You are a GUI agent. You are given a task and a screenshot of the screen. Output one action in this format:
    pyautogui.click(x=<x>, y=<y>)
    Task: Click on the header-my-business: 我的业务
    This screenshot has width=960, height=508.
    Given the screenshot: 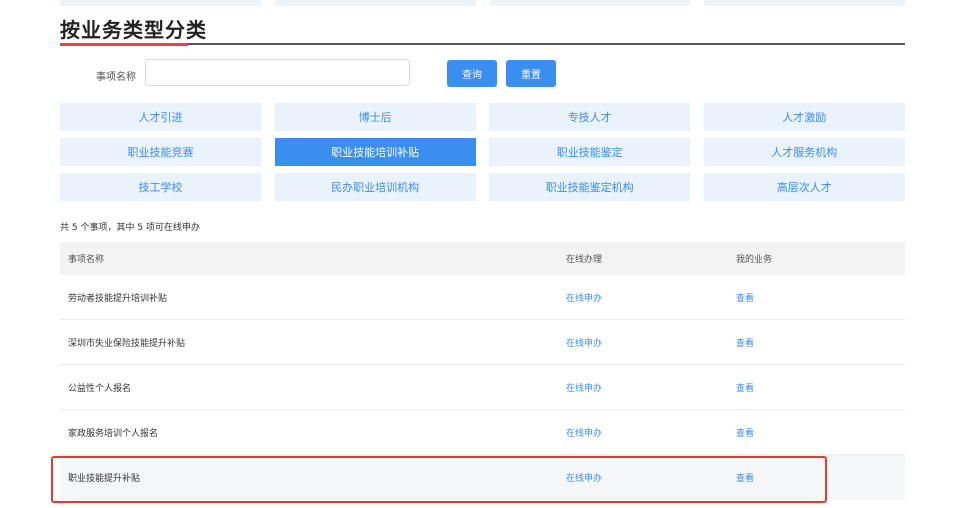 What is the action you would take?
    pyautogui.click(x=754, y=260)
    